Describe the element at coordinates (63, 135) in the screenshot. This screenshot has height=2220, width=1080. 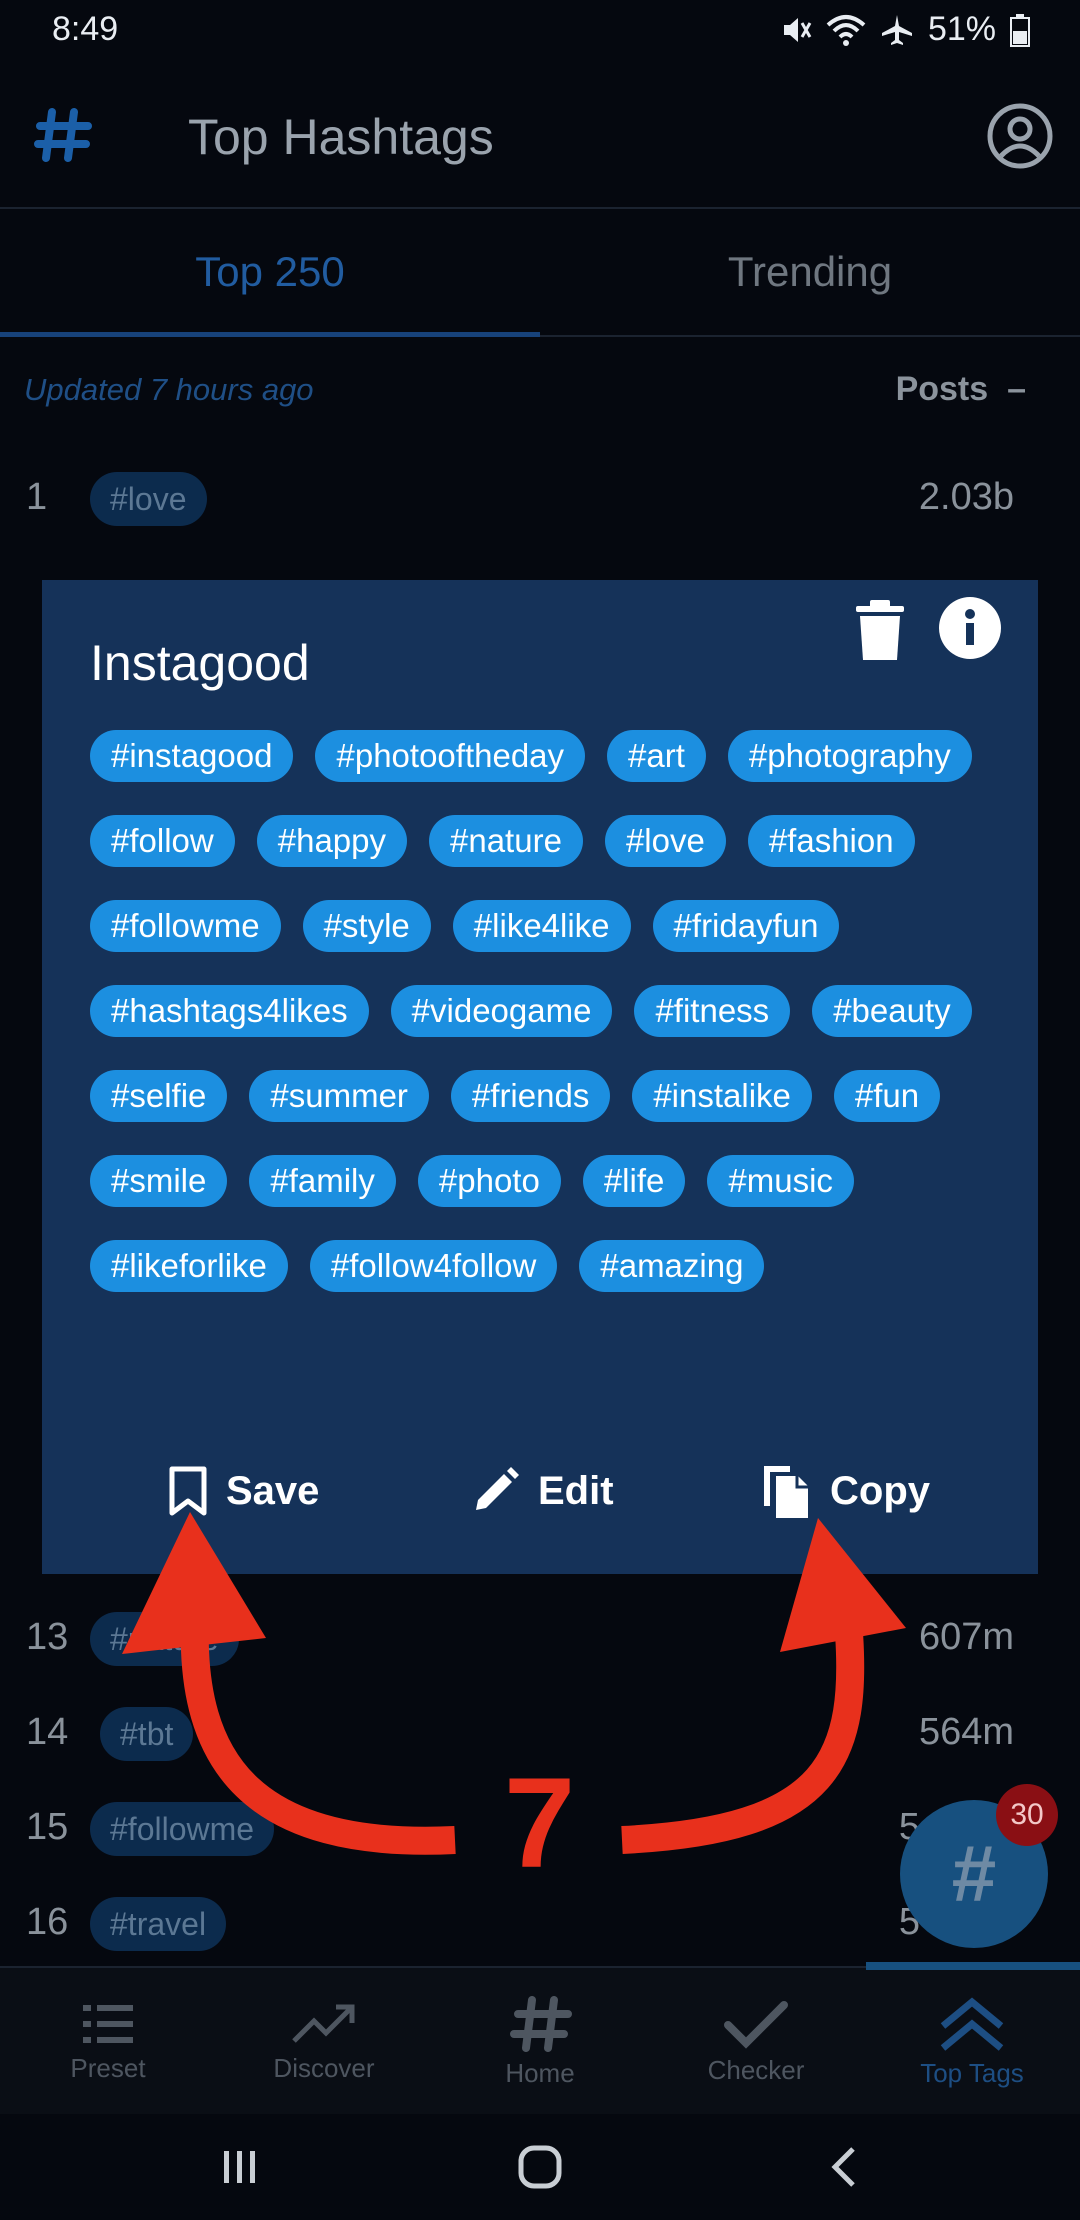
I see `hash-logo-icon` at that location.